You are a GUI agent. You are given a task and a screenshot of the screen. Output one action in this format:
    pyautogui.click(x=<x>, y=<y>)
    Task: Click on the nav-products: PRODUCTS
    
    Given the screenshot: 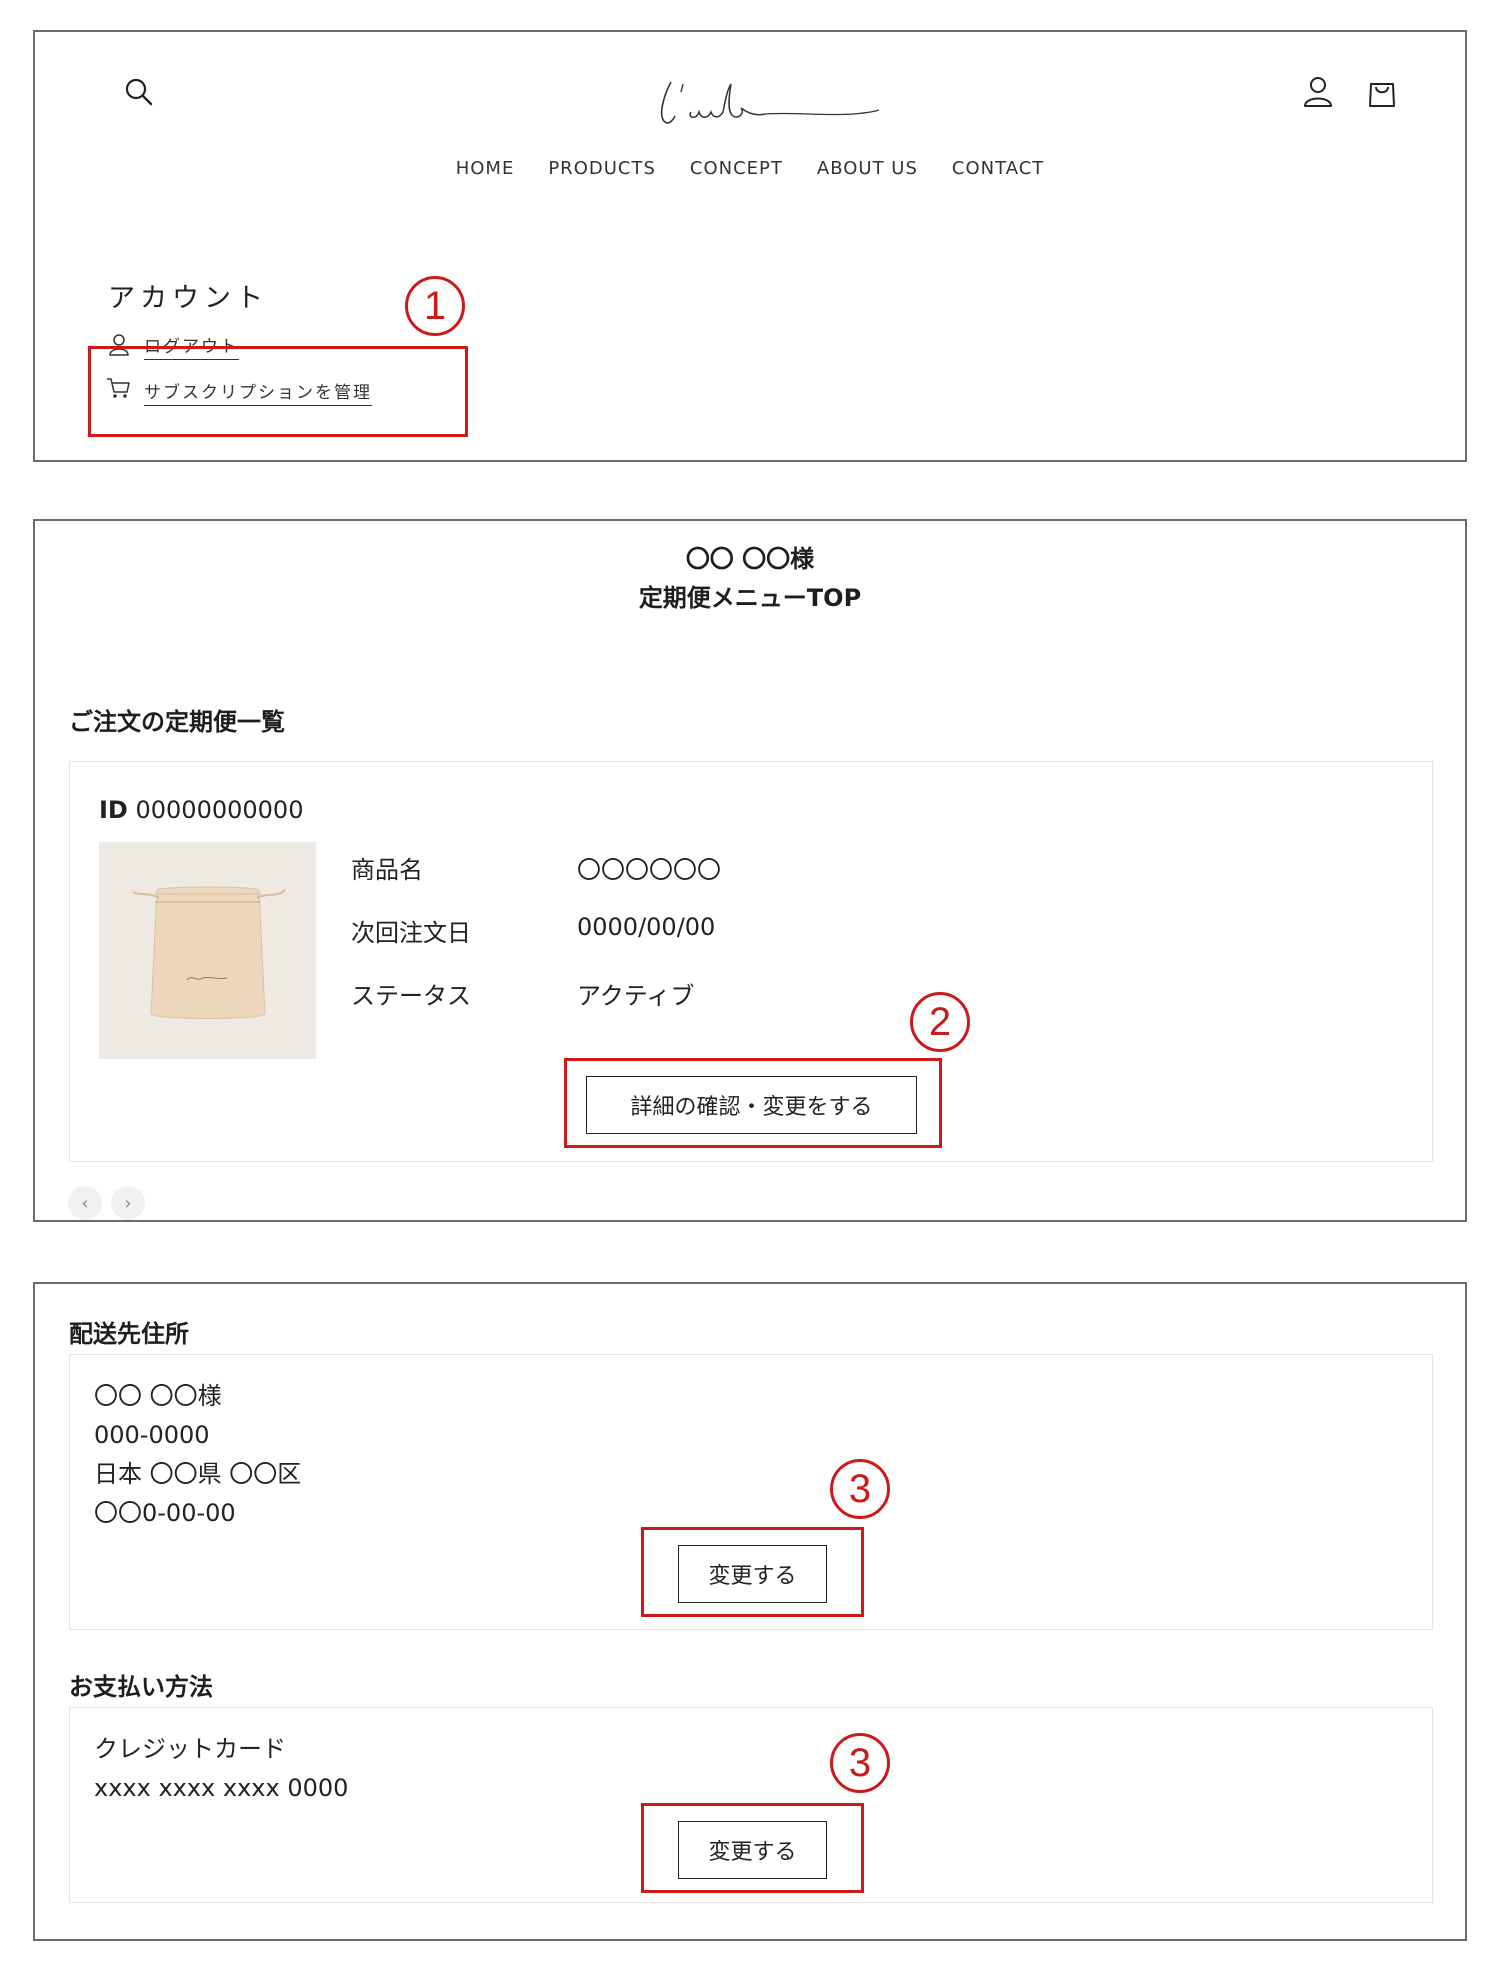 What is the action you would take?
    pyautogui.click(x=602, y=168)
    